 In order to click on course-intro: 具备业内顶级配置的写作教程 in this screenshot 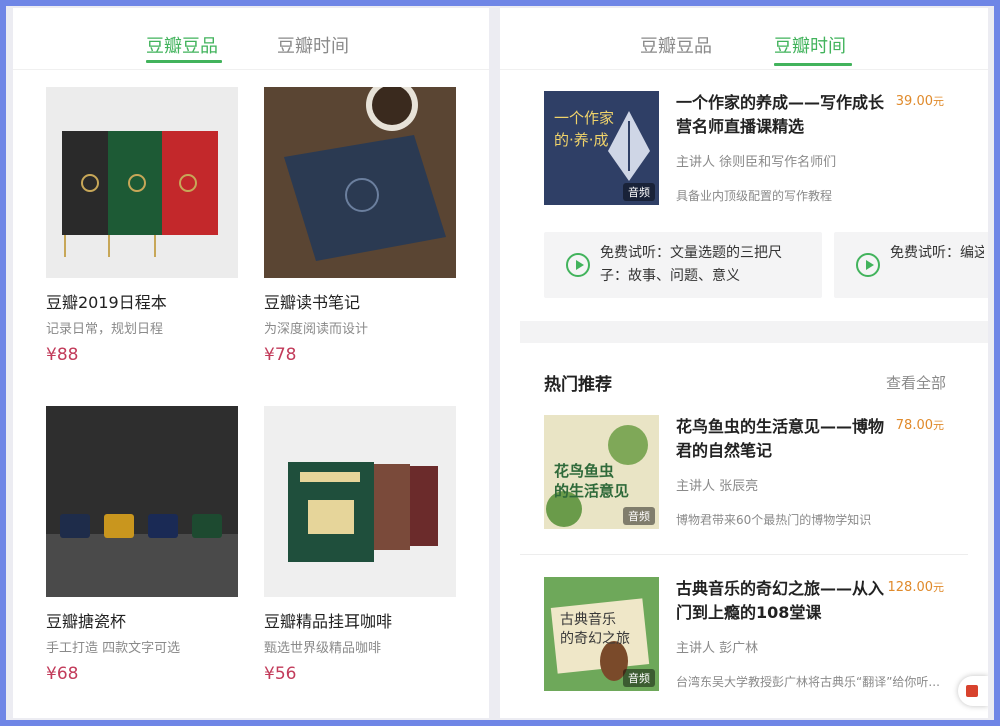, I will do `click(754, 196)`.